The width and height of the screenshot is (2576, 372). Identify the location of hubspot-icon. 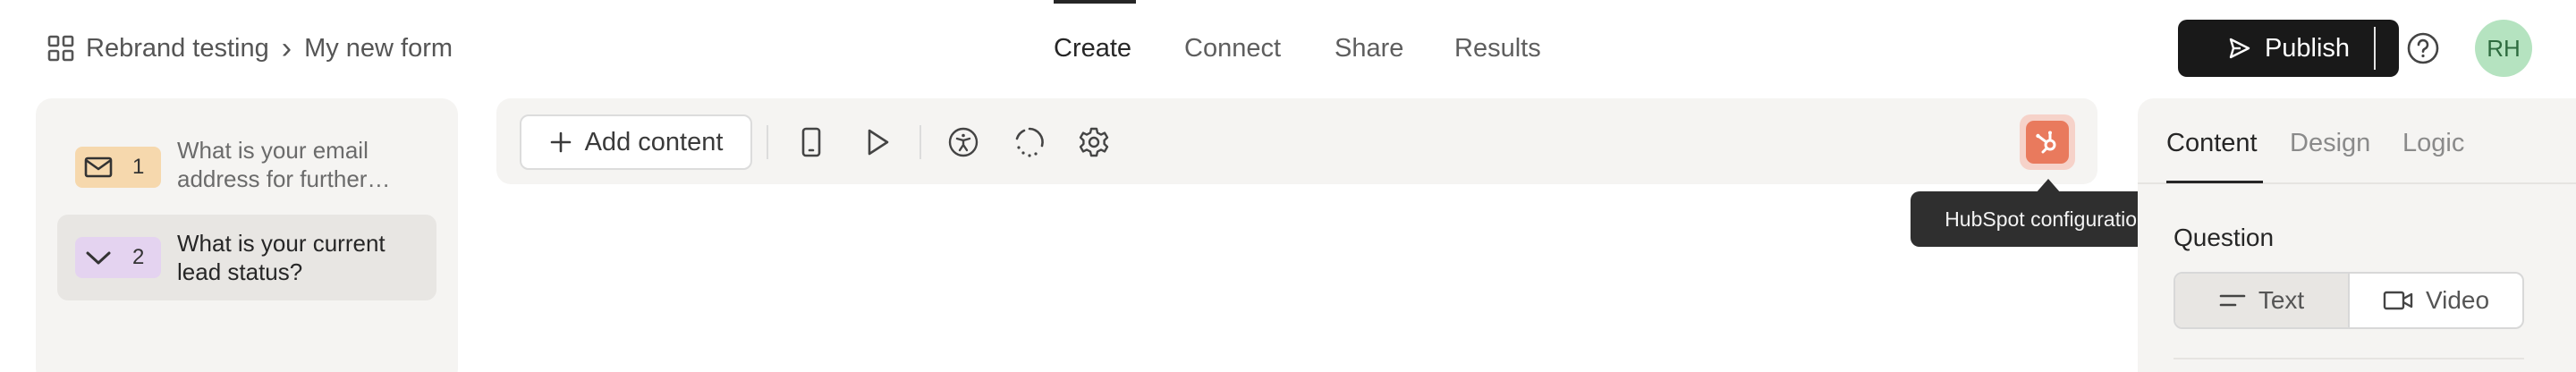
(2047, 142).